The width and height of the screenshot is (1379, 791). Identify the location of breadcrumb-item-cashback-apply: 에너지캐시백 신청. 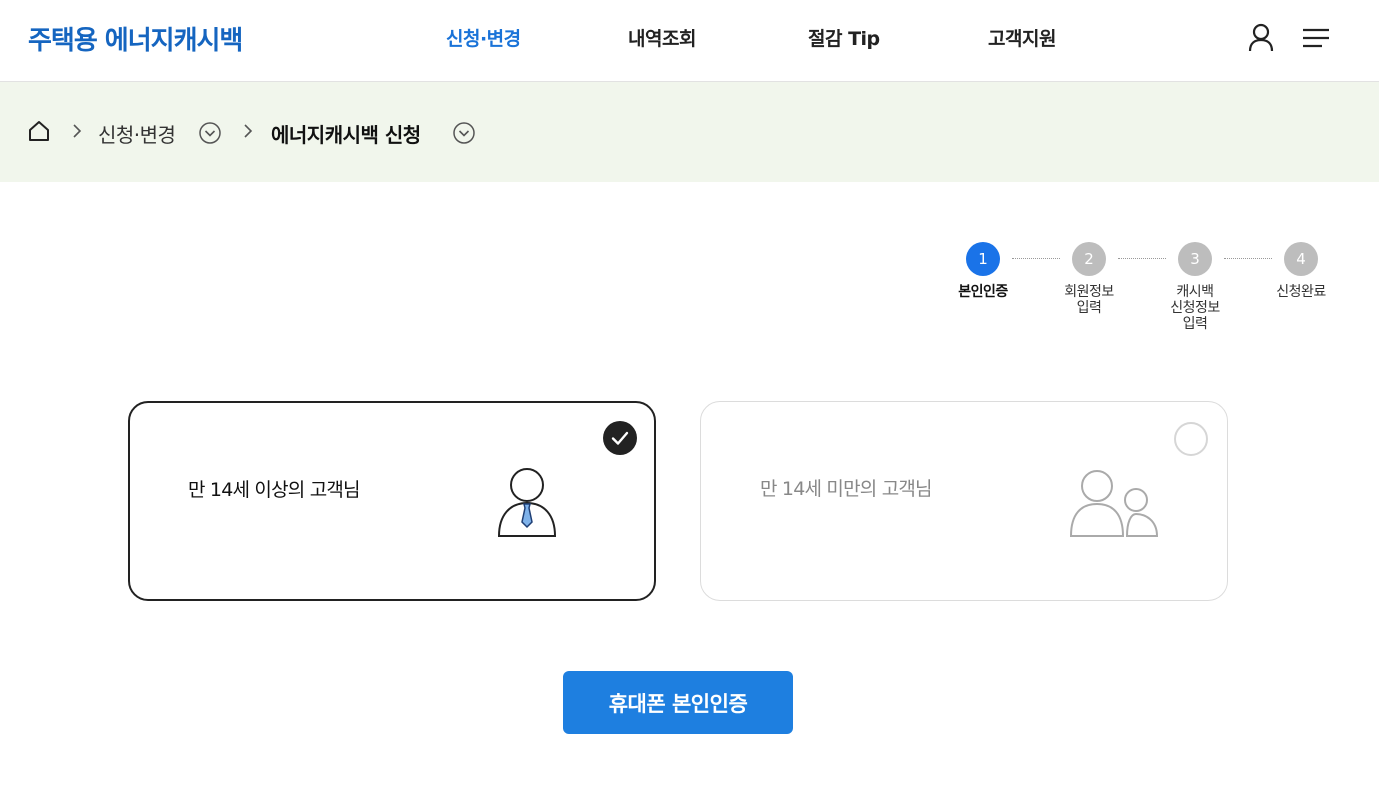
(346, 133).